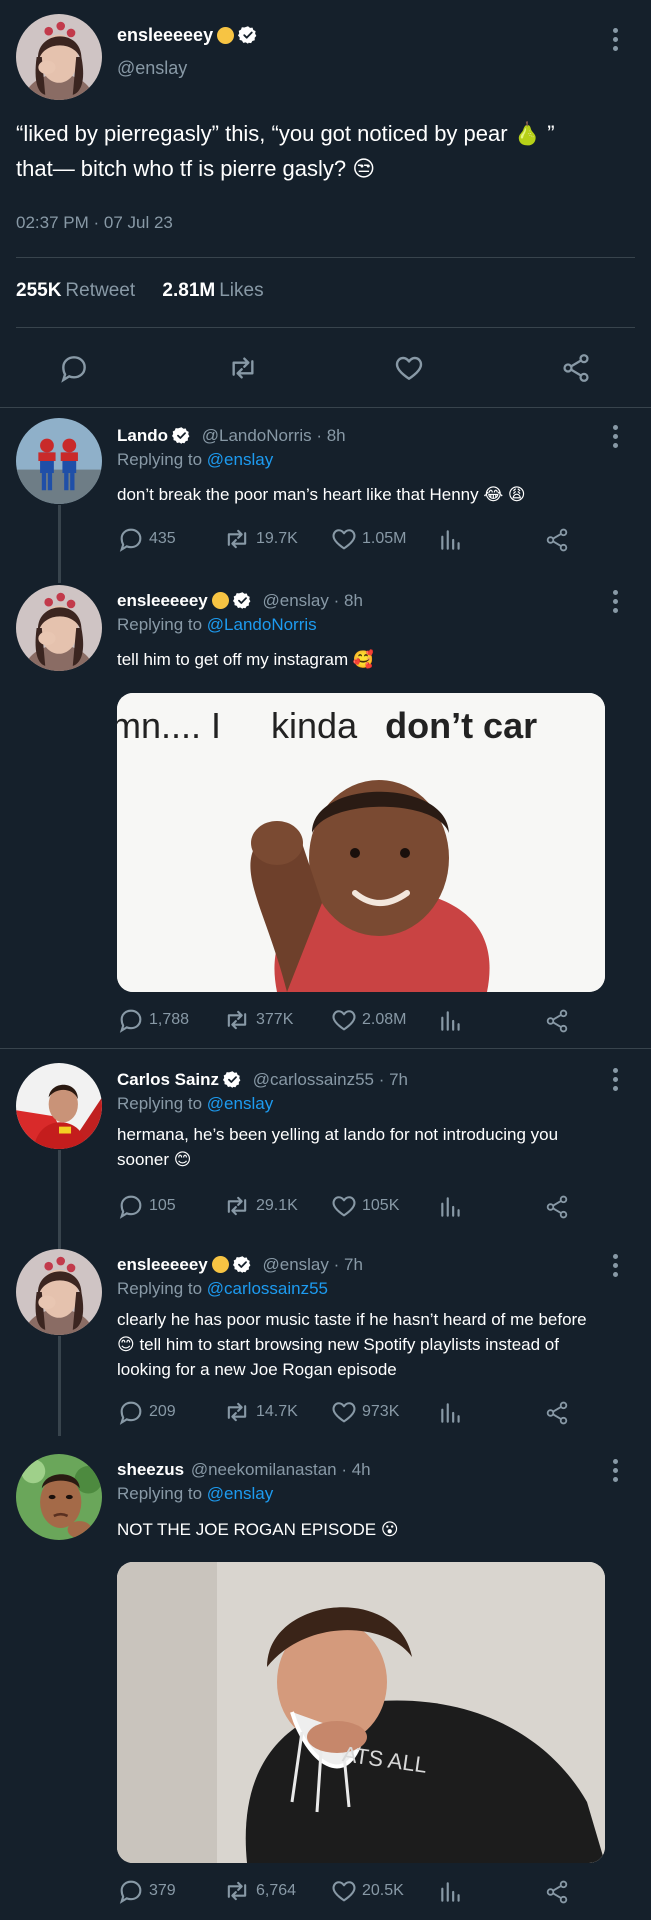 This screenshot has width=651, height=1920. I want to click on mention-link: @LandoNorris, so click(262, 624).